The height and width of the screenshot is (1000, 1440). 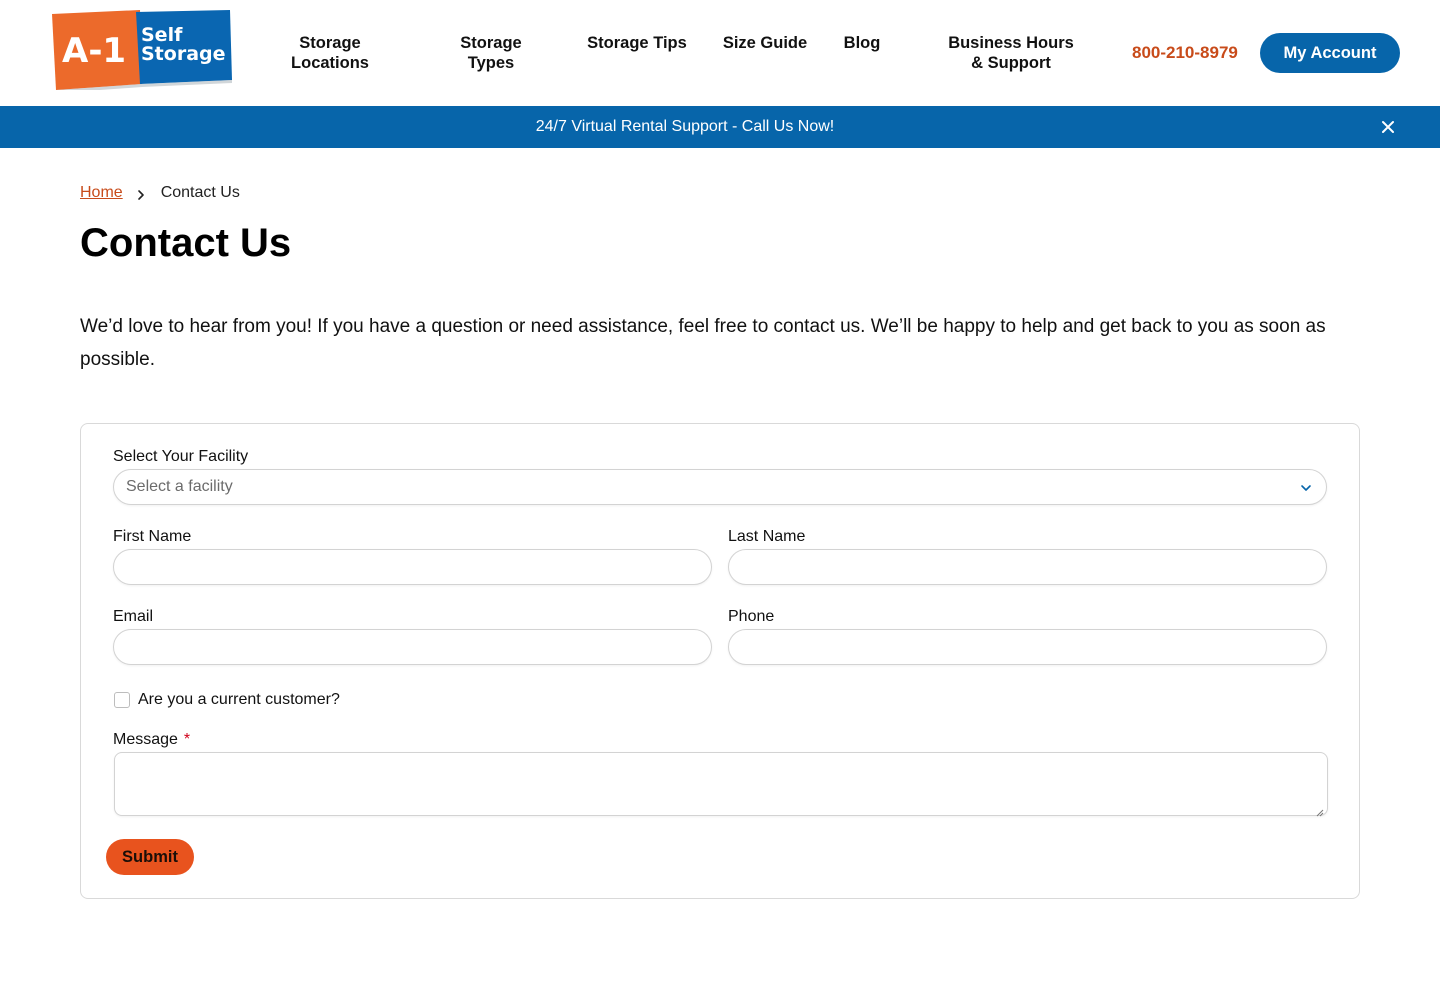 What do you see at coordinates (1306, 487) in the screenshot?
I see `chevron-down-icon` at bounding box center [1306, 487].